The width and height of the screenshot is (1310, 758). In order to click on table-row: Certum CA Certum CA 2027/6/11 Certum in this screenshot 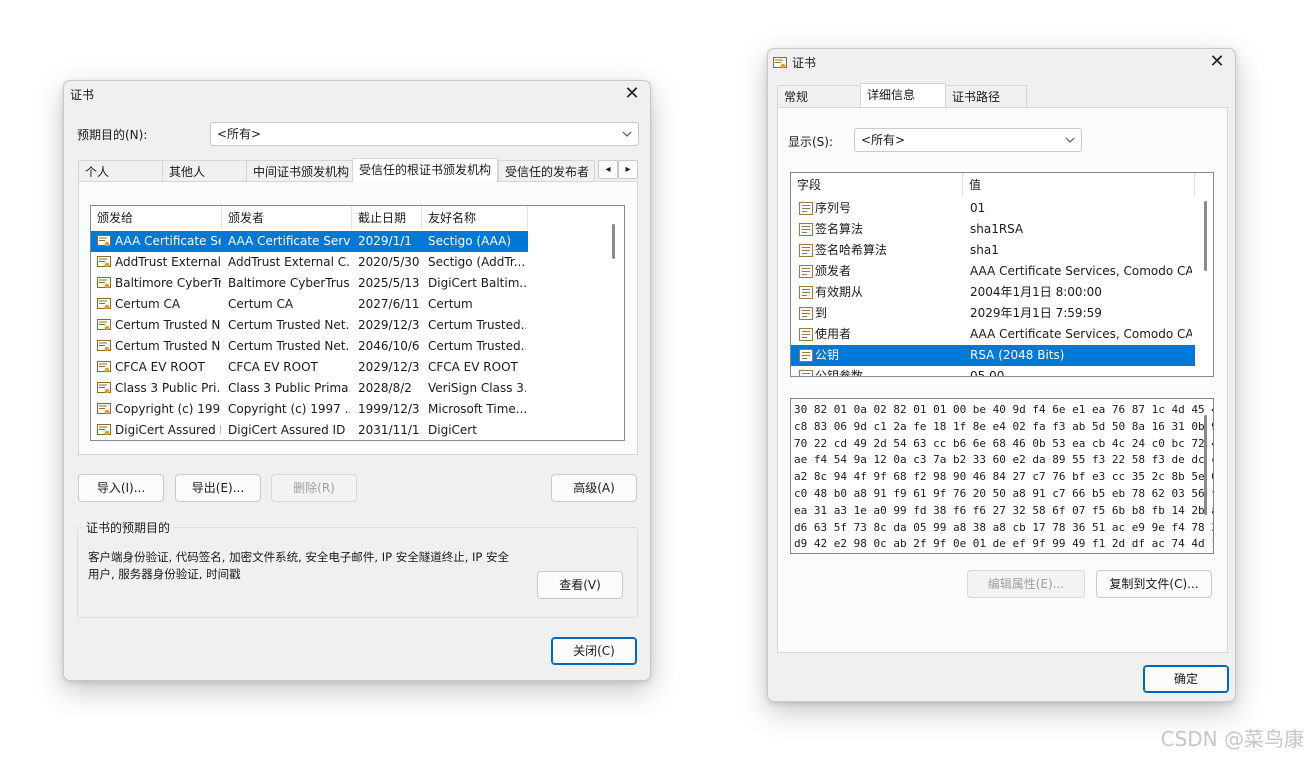, I will do `click(351, 304)`.